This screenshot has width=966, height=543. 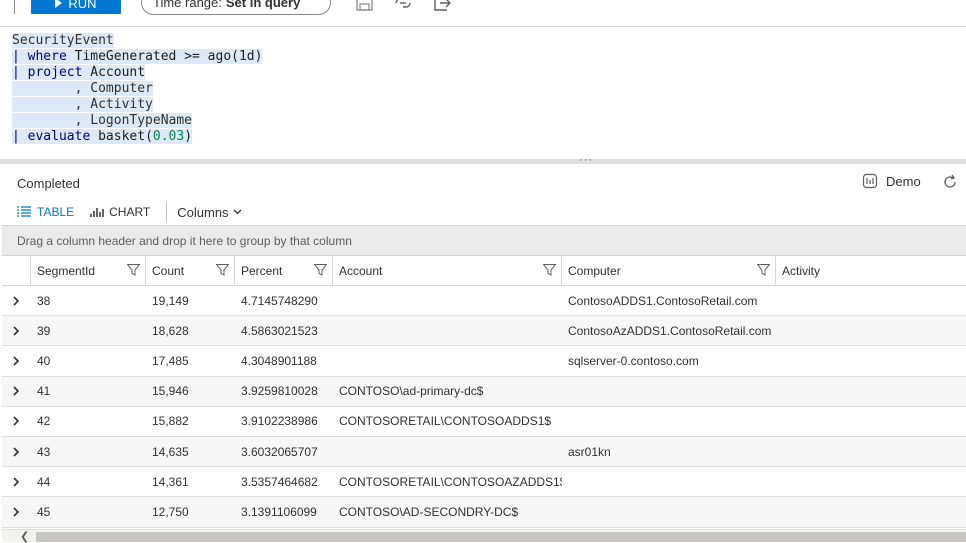 I want to click on cell-percent: 3.9102238986, so click(x=279, y=421).